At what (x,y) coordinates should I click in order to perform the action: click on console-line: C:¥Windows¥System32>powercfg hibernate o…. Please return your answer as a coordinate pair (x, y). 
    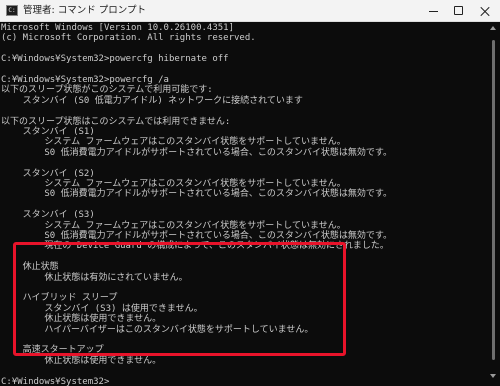
    Looking at the image, I should click on (115, 59).